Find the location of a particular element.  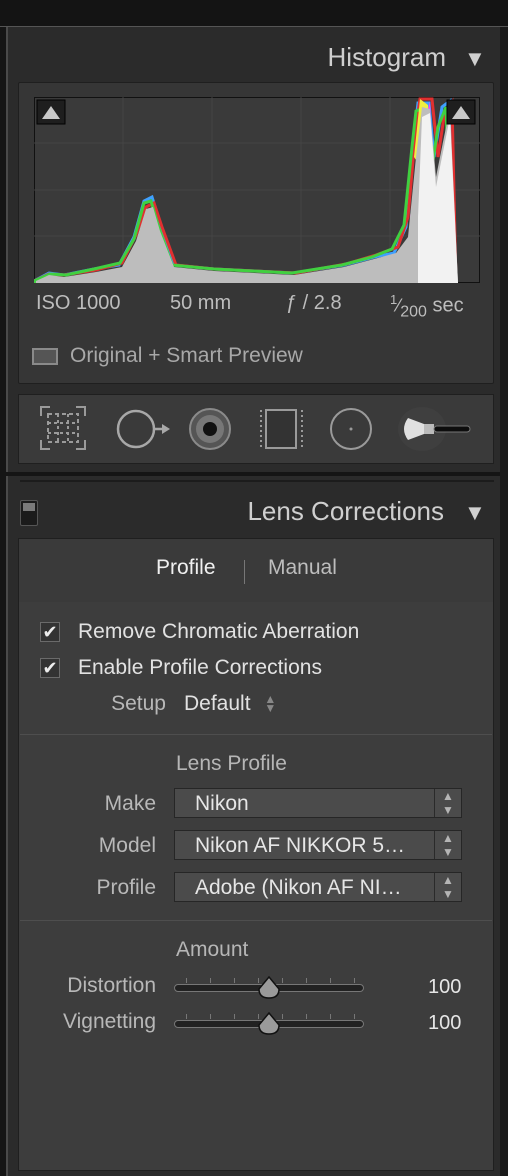

enable-profile-label: Enable Profile Corrections is located at coordinates (200, 668).